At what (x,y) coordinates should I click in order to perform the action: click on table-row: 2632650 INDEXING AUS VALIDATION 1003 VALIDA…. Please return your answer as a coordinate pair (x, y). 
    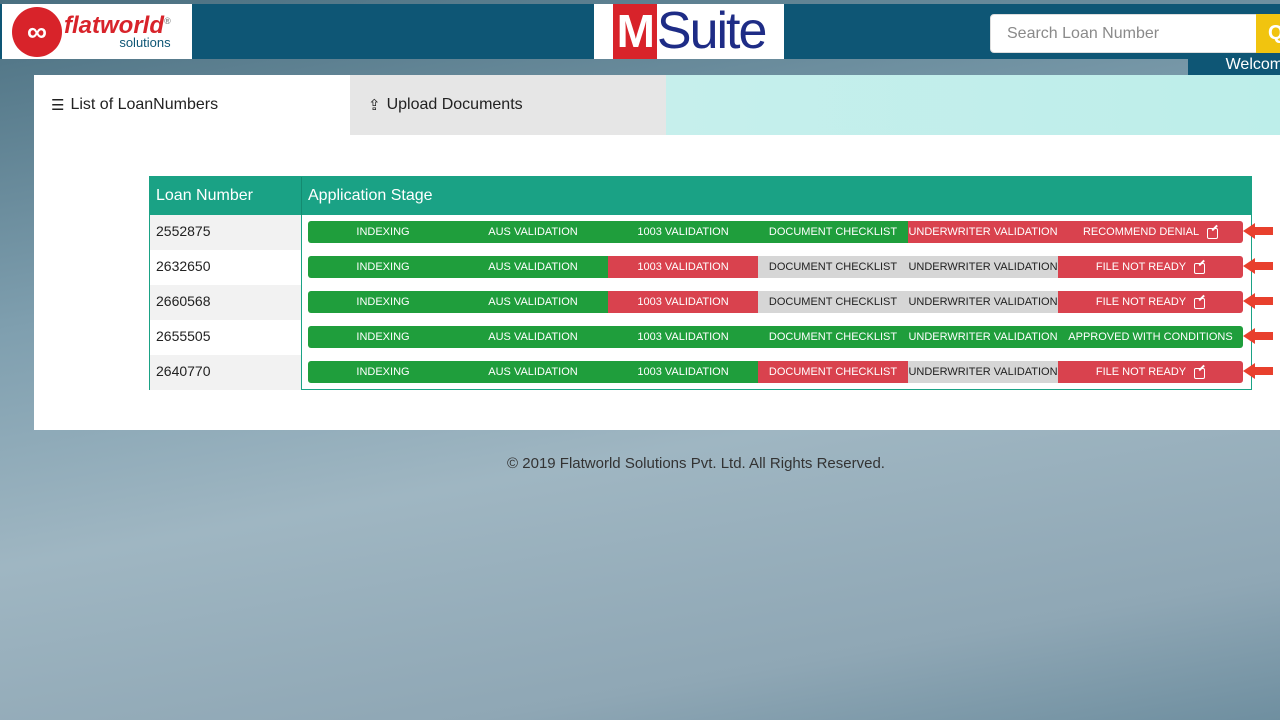
    Looking at the image, I should click on (700, 267).